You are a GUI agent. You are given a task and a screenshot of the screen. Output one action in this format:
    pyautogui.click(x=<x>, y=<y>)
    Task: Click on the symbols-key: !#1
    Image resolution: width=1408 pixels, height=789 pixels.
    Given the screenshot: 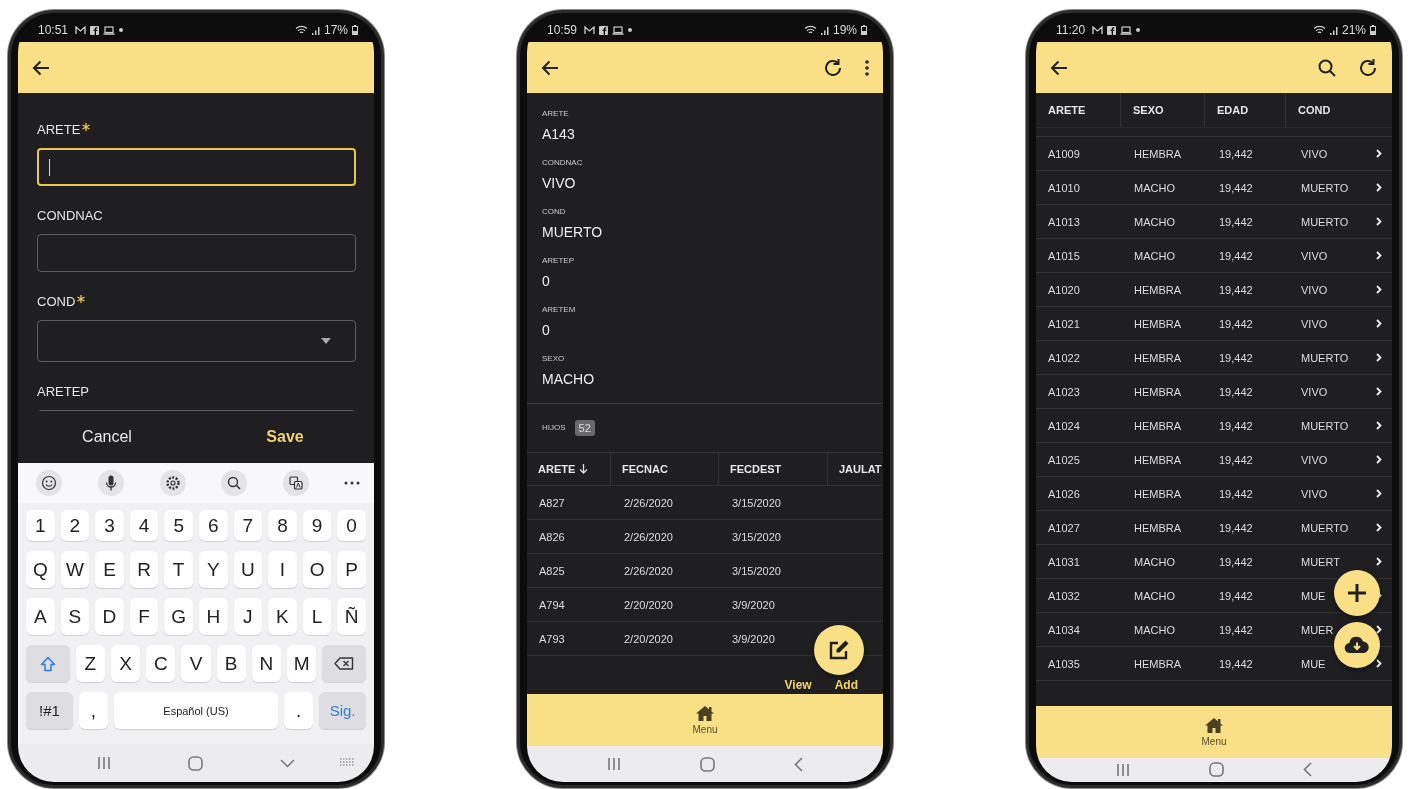 What is the action you would take?
    pyautogui.click(x=49, y=710)
    